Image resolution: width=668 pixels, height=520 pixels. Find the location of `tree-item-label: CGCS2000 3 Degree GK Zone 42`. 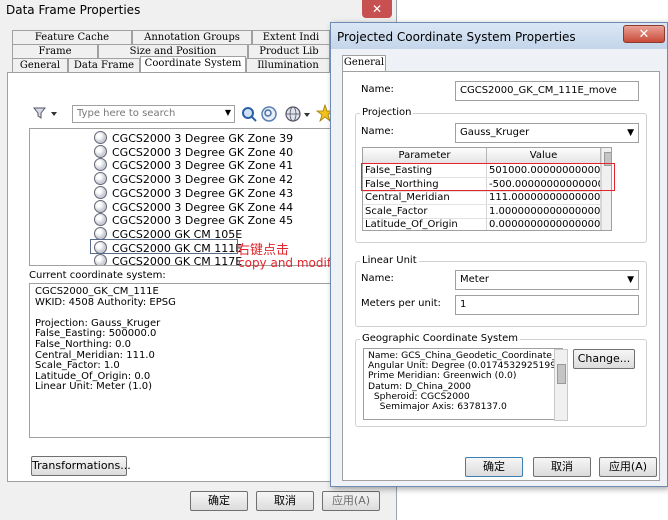

tree-item-label: CGCS2000 3 Degree GK Zone 42 is located at coordinates (203, 180).